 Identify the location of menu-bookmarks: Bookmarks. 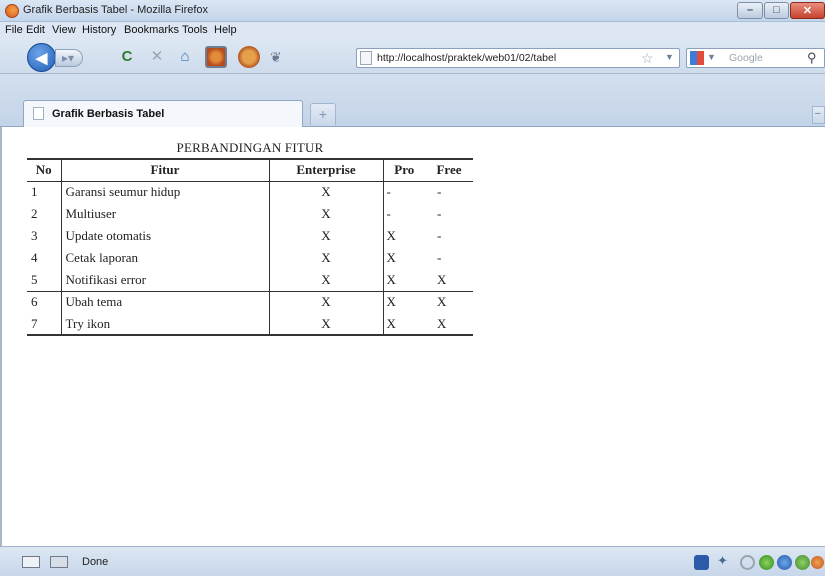
(151, 30).